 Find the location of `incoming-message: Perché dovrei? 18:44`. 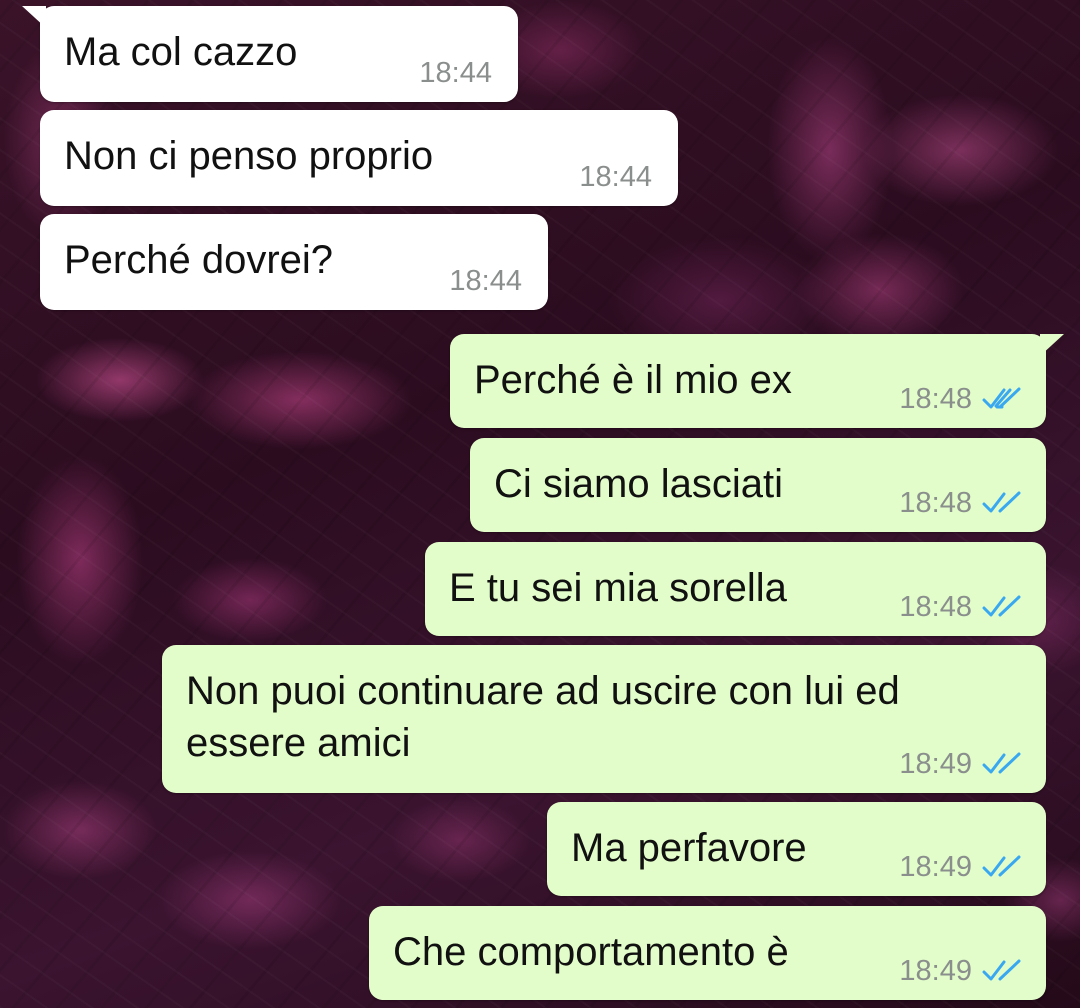

incoming-message: Perché dovrei? 18:44 is located at coordinates (294, 262).